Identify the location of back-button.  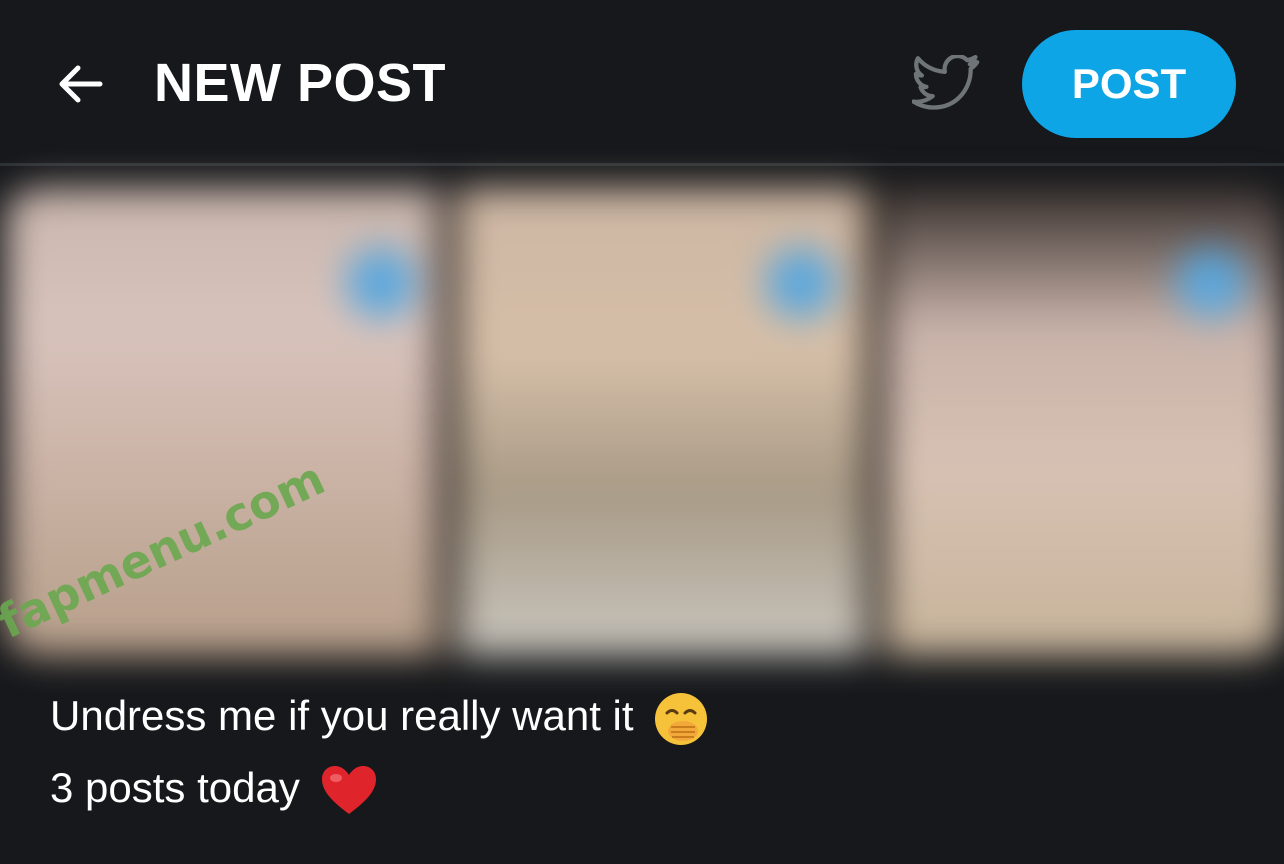
(80, 84).